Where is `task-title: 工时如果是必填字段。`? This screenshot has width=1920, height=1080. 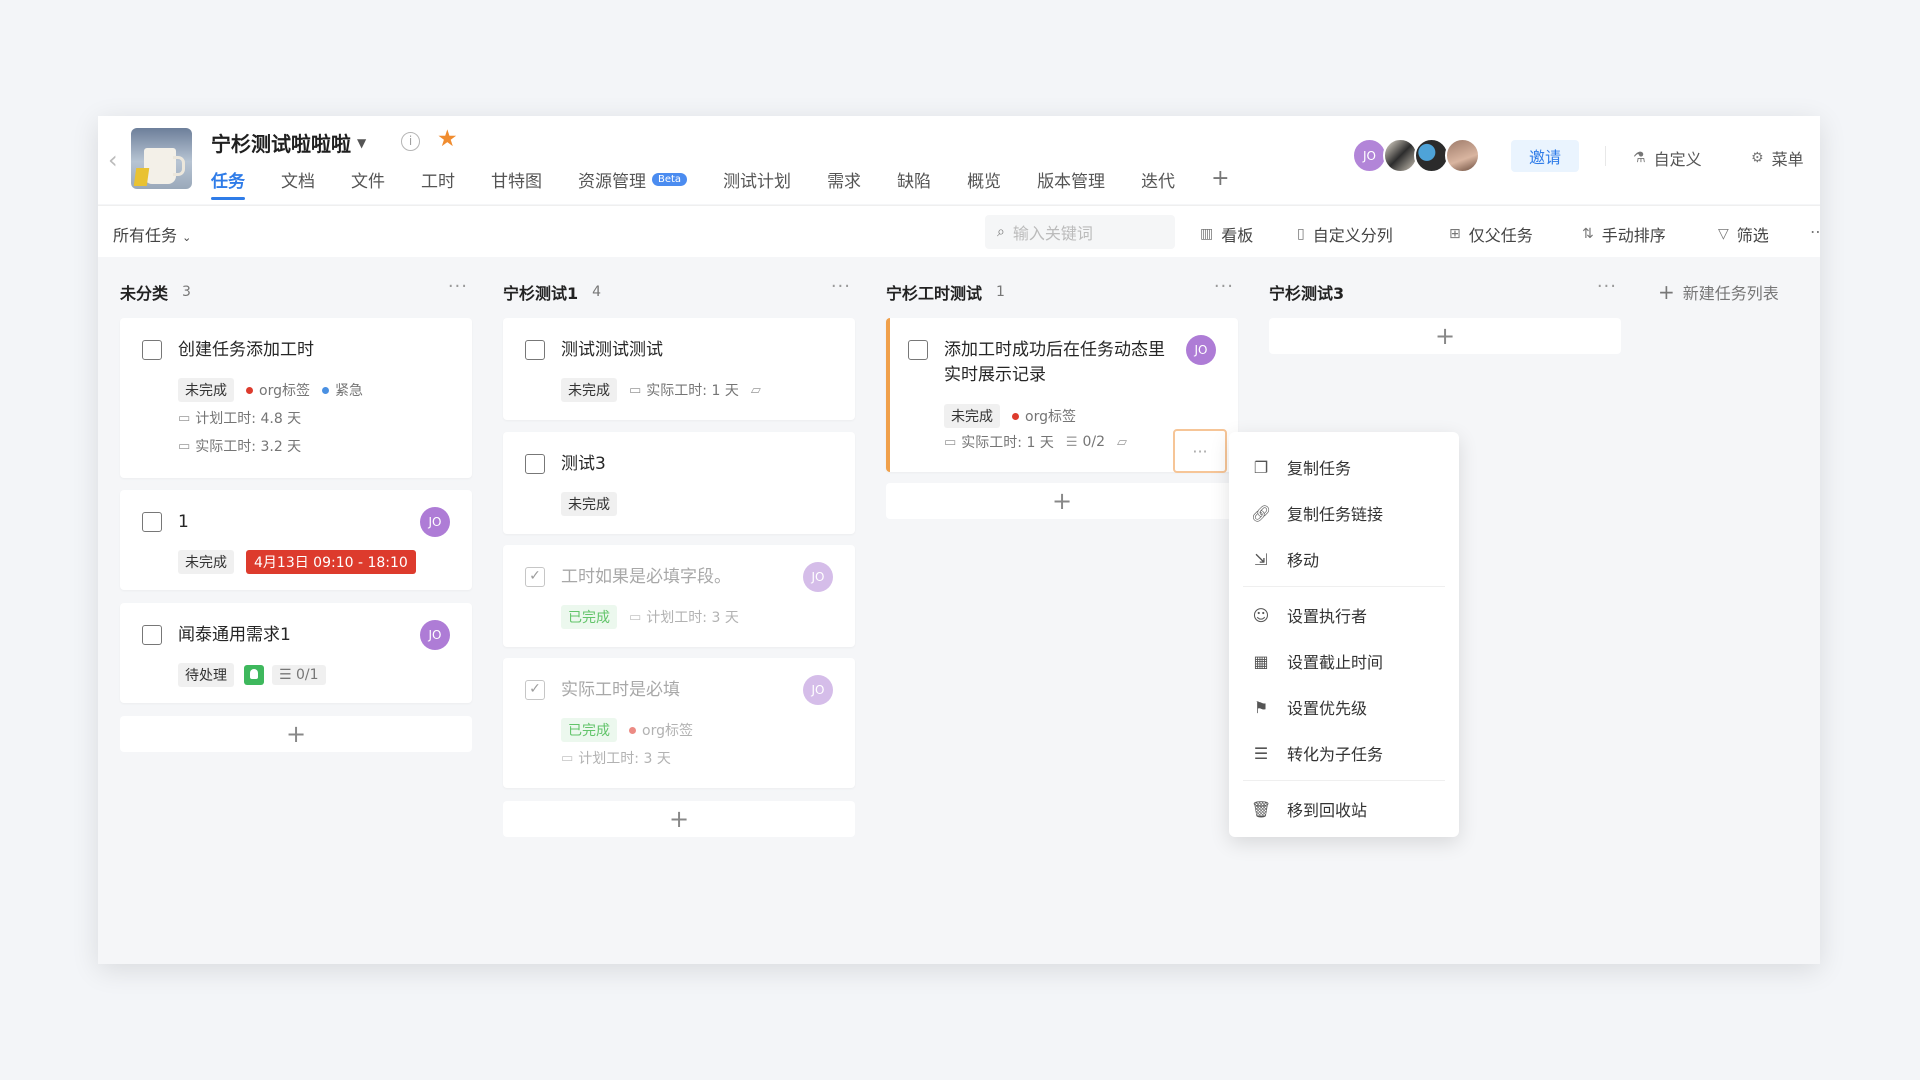
task-title: 工时如果是必填字段。 is located at coordinates (646, 577).